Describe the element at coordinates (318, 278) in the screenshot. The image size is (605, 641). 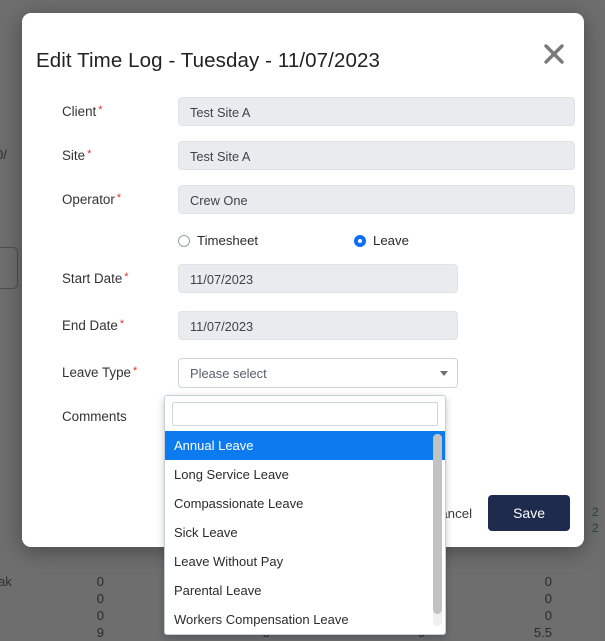
I see `start-date-input: 11/07/2023` at that location.